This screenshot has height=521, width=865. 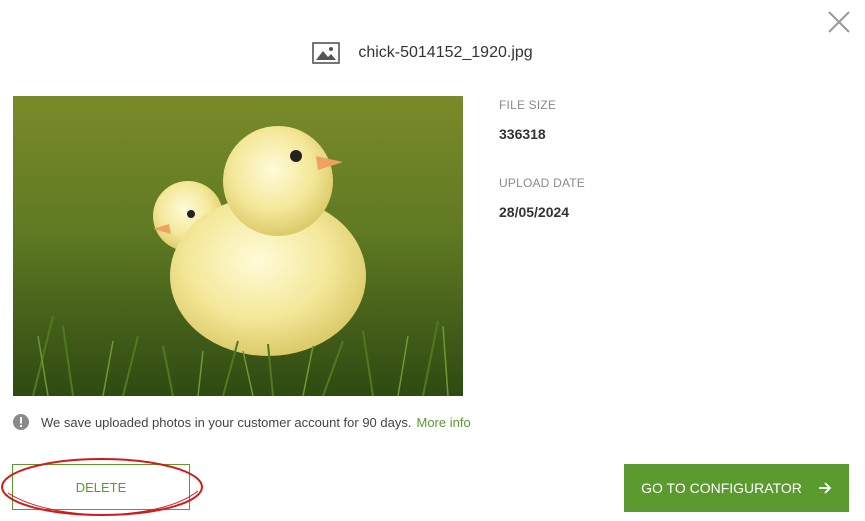 I want to click on file-name: chick-5014152_1920.jpg, so click(x=445, y=52).